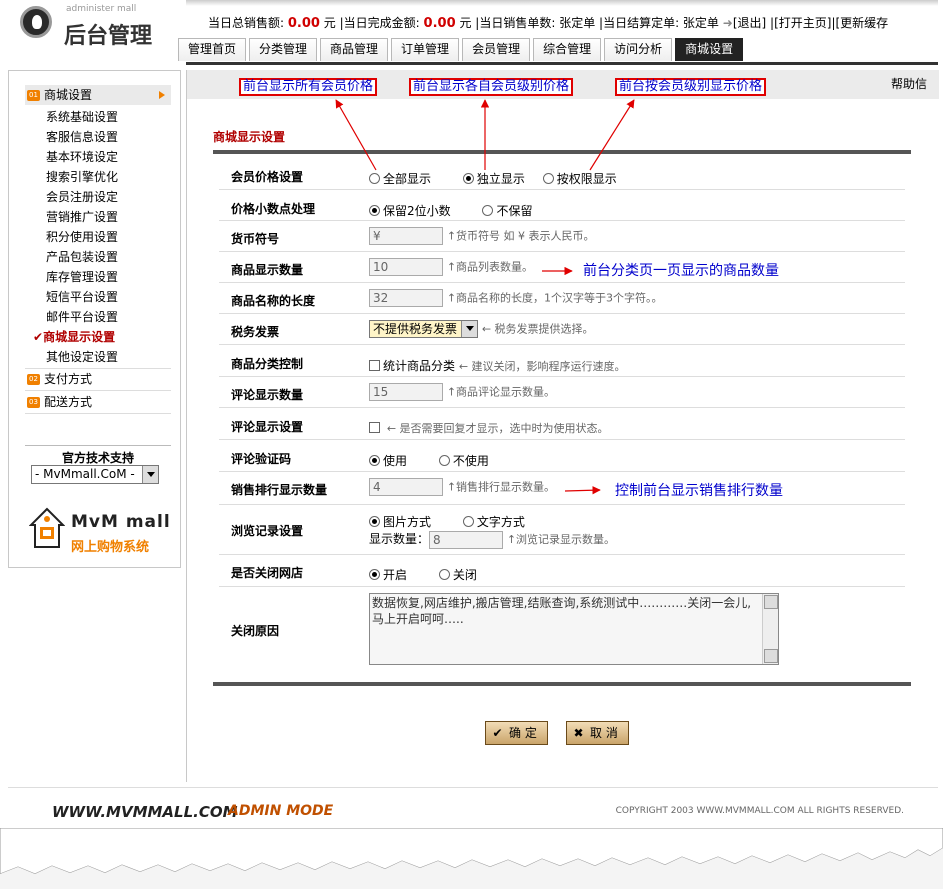 The image size is (943, 889). Describe the element at coordinates (82, 137) in the screenshot. I see `sidebar-item-customer-service: 客服信息设置` at that location.